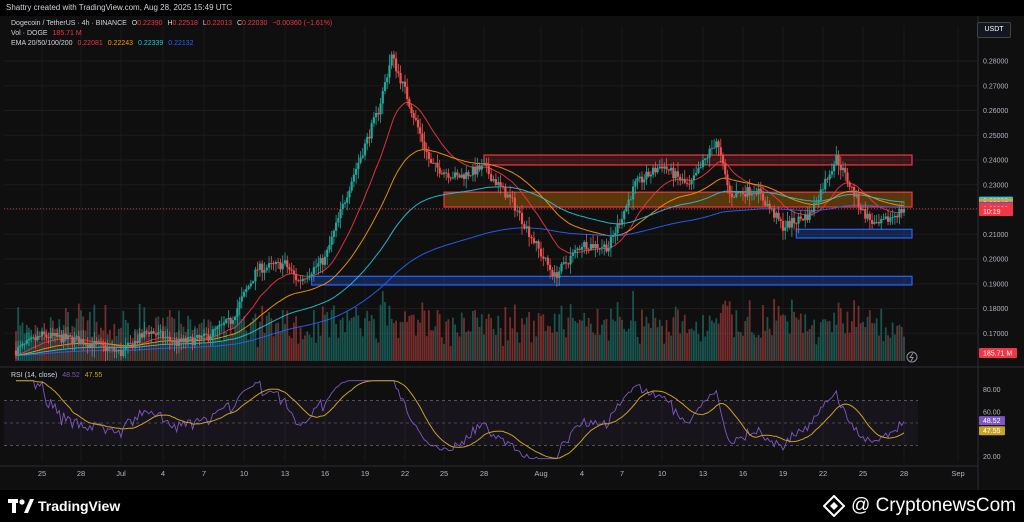 The width and height of the screenshot is (1024, 522). Describe the element at coordinates (29, 33) in the screenshot. I see `volume-label: Vol · DOGE` at that location.